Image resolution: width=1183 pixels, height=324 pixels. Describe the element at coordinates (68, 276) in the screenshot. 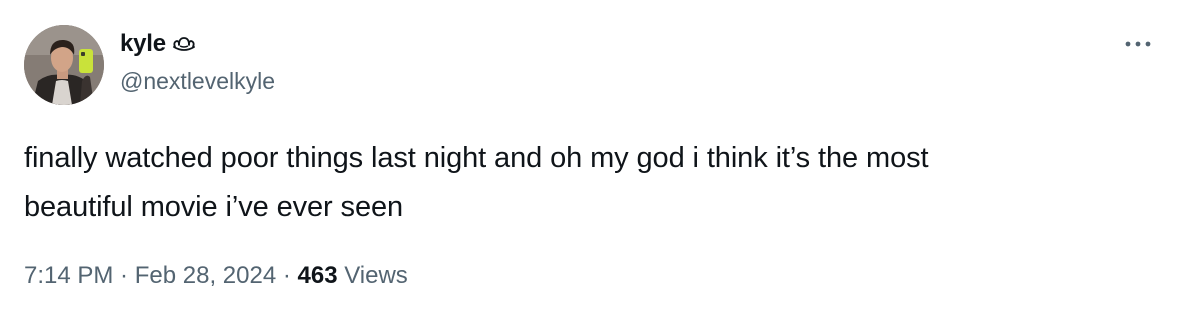

I see `tweet-time: 7:14 PM` at that location.